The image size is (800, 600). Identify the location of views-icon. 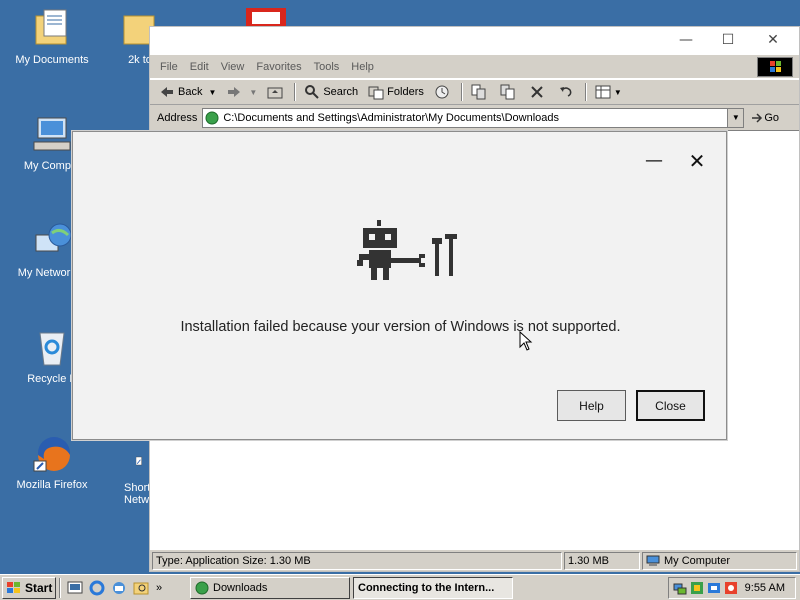
(603, 92).